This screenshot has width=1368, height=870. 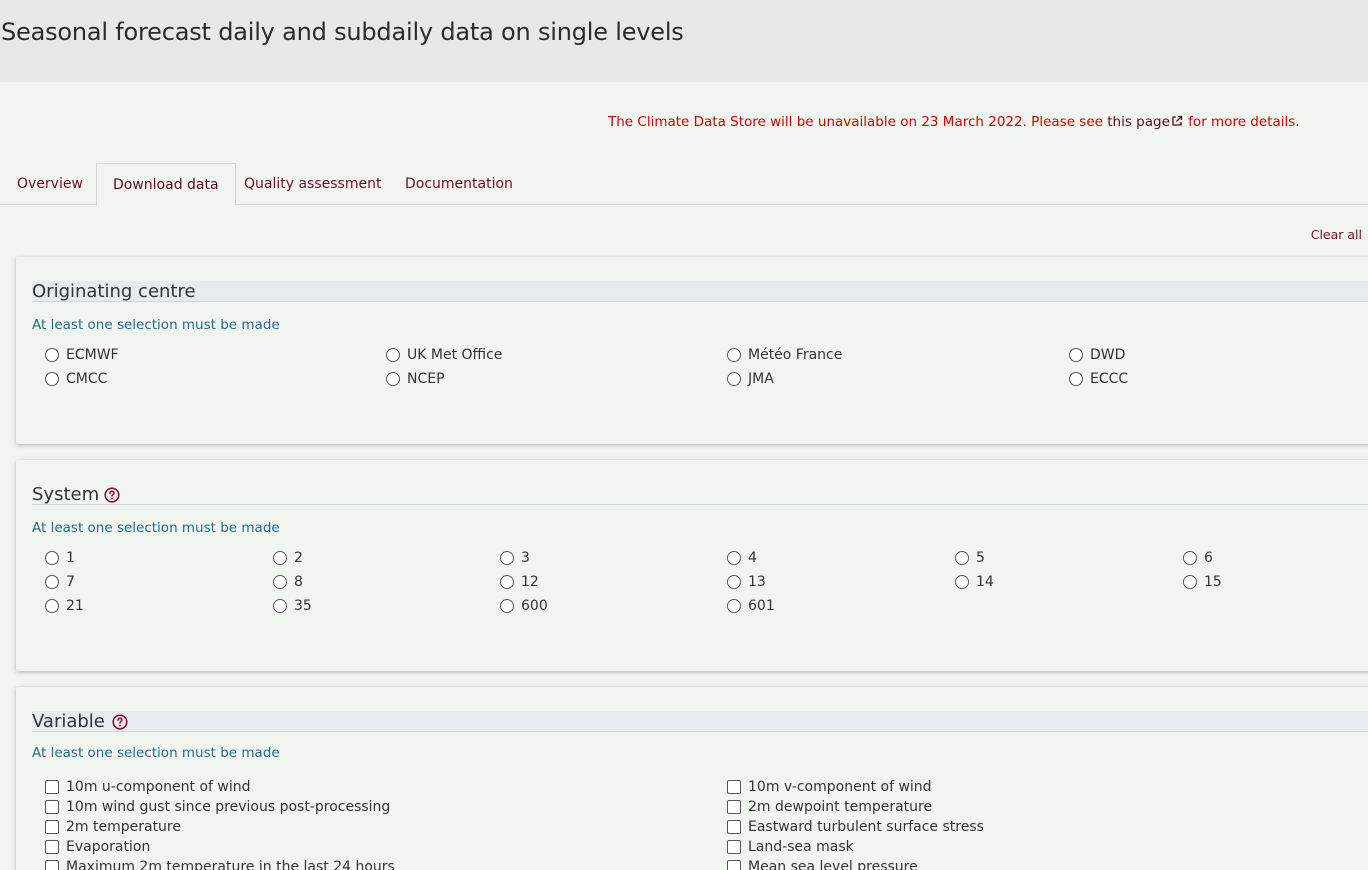 I want to click on radio-option-system-1: 1, so click(x=60, y=558).